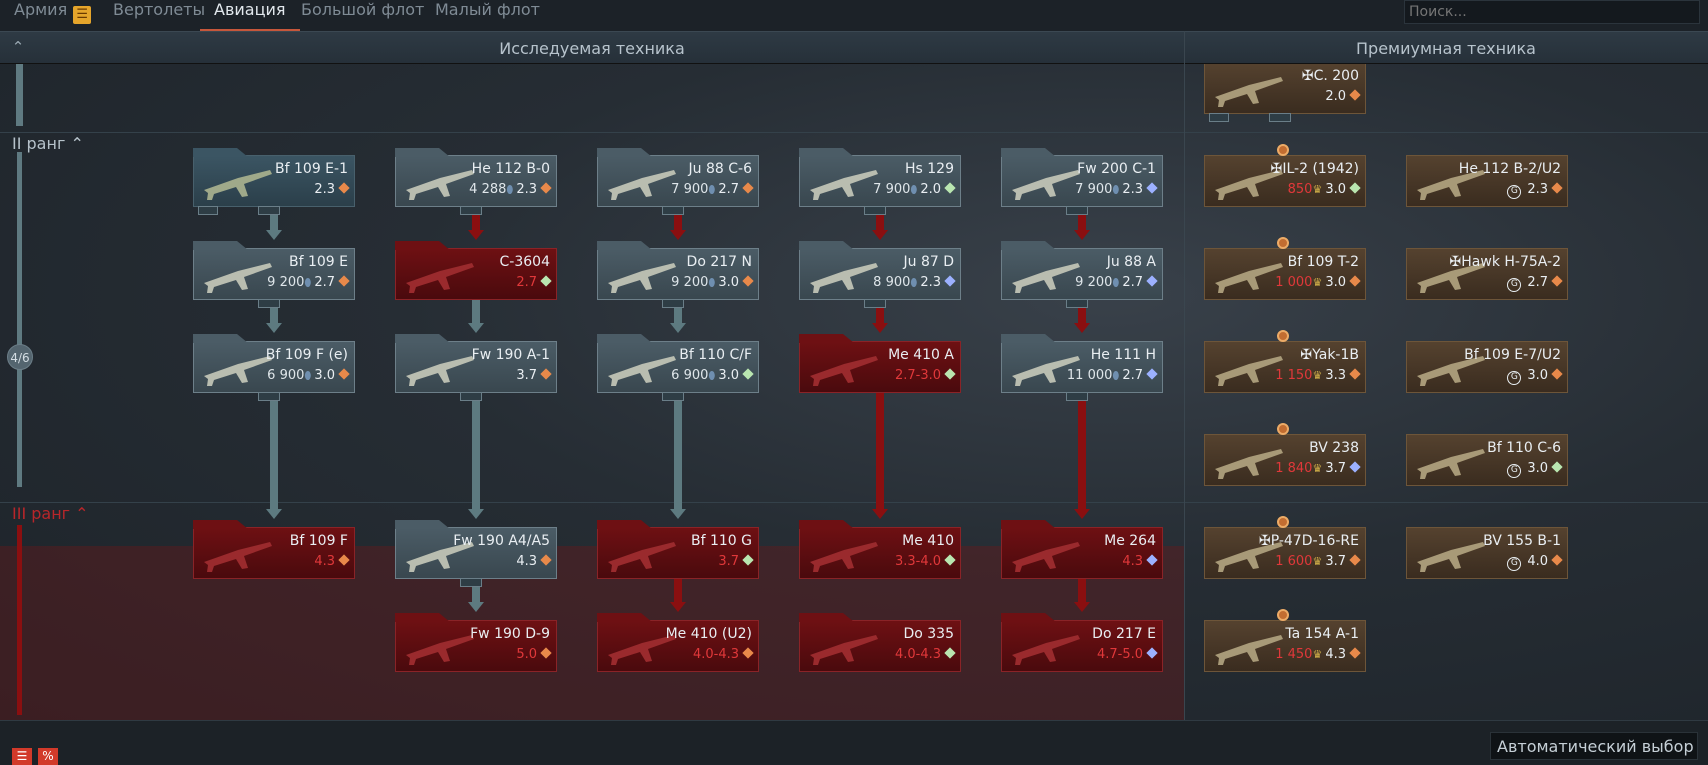 The width and height of the screenshot is (1708, 765). Describe the element at coordinates (476, 270) in the screenshot. I see `vehicle-card: C-3604 2.7` at that location.